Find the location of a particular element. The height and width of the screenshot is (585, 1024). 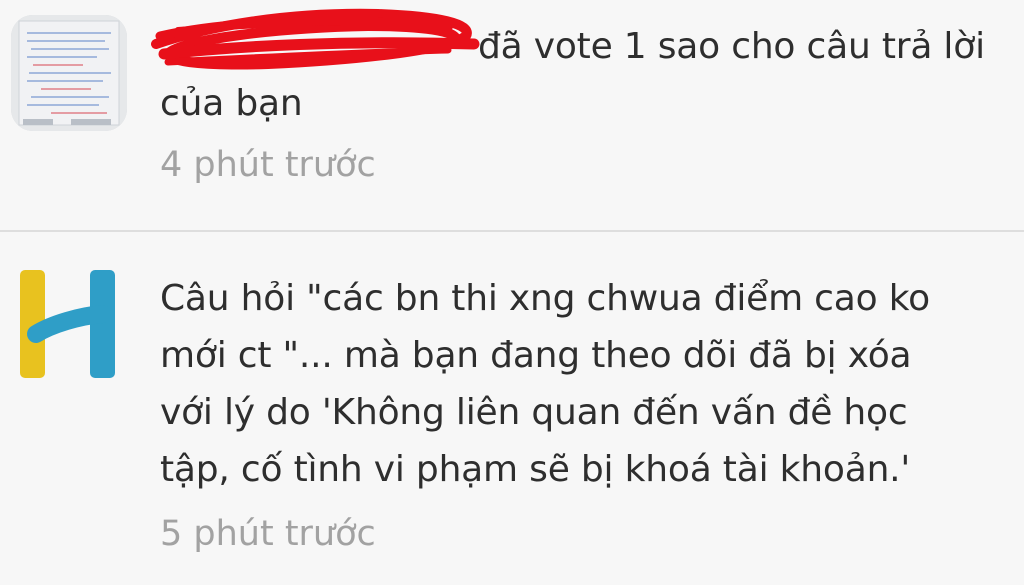

timestamp: 5 phút trước is located at coordinates (268, 534).